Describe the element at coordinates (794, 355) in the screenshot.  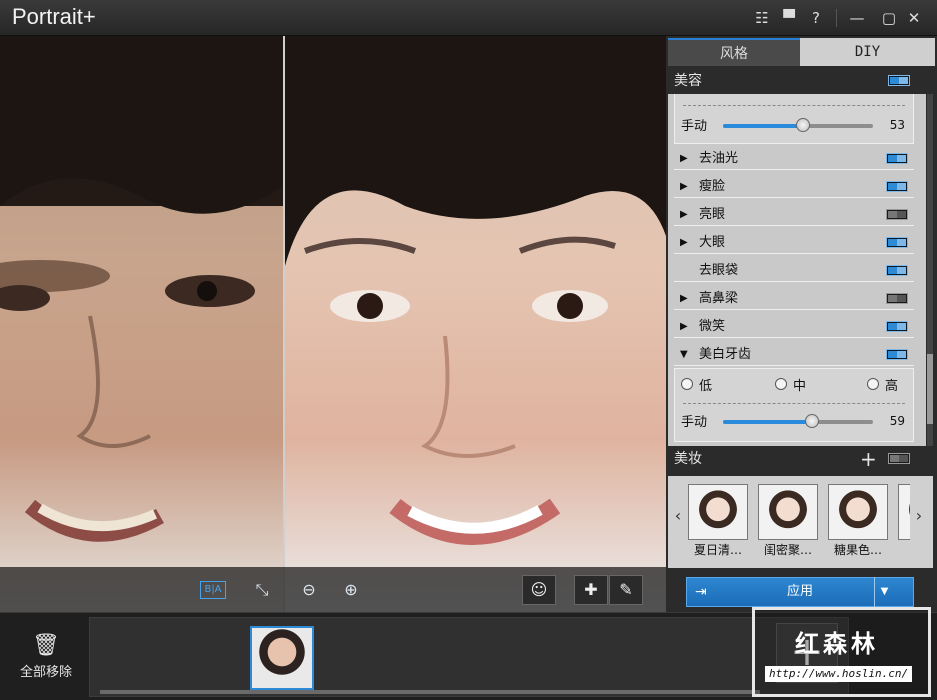
I see `option-whiten-teeth: ▼ 美白牙齿` at that location.